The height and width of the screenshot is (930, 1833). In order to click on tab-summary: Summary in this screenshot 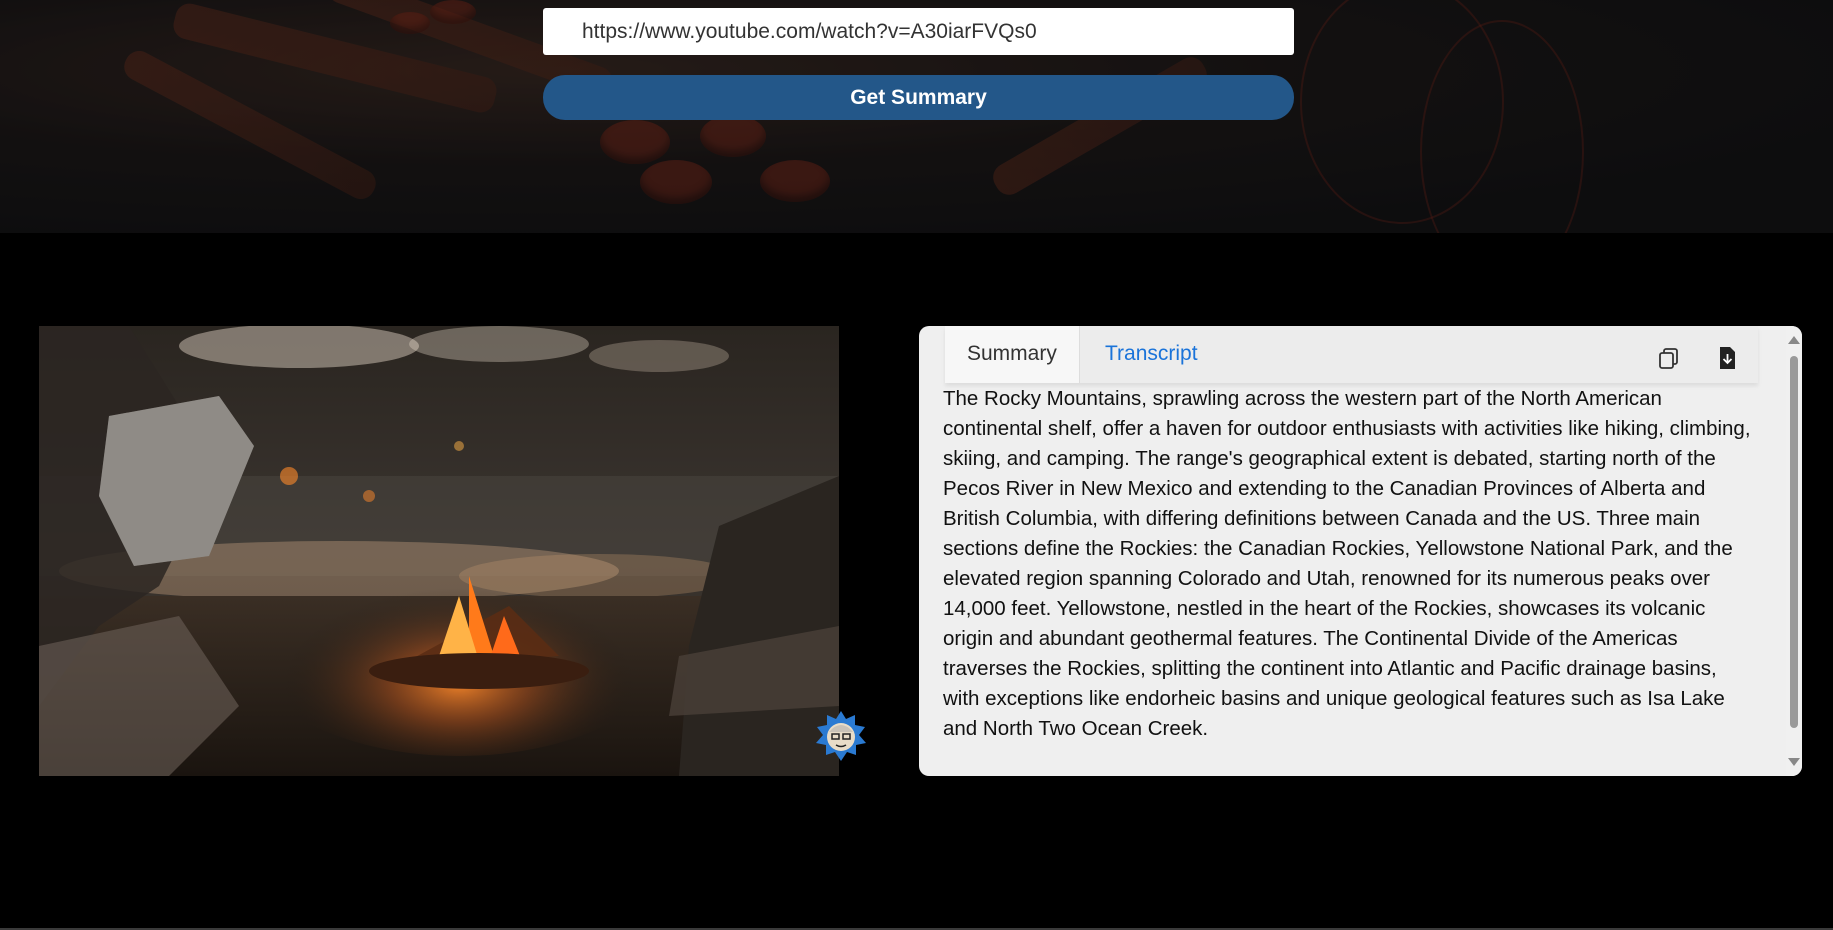, I will do `click(1012, 354)`.